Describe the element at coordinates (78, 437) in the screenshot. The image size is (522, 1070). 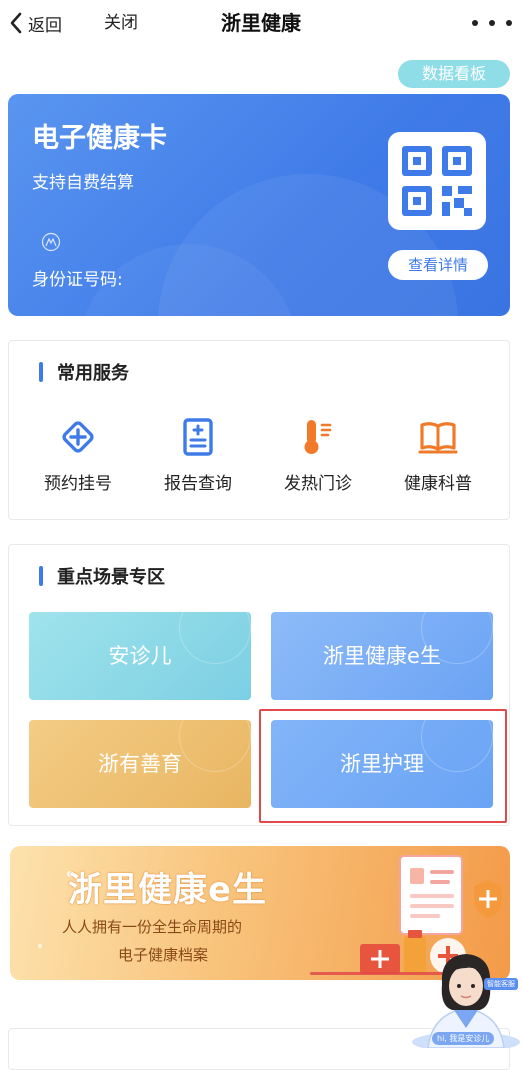
I see `plus-diamond-icon` at that location.